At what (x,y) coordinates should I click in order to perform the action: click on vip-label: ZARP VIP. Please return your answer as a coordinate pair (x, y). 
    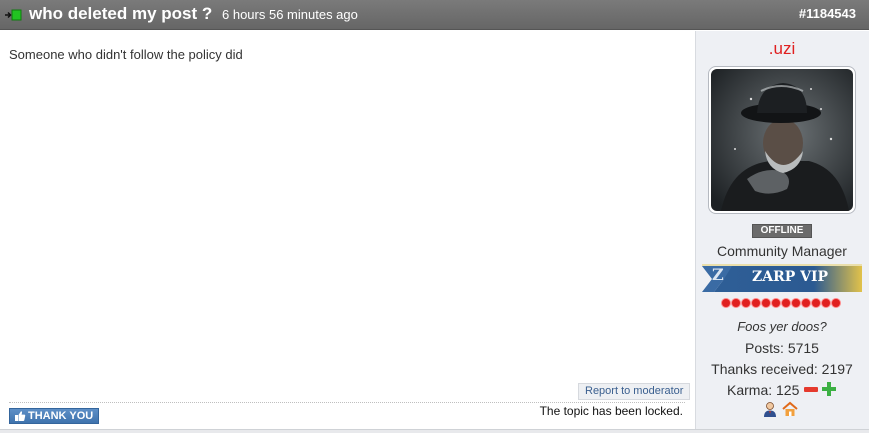
    Looking at the image, I should click on (790, 277).